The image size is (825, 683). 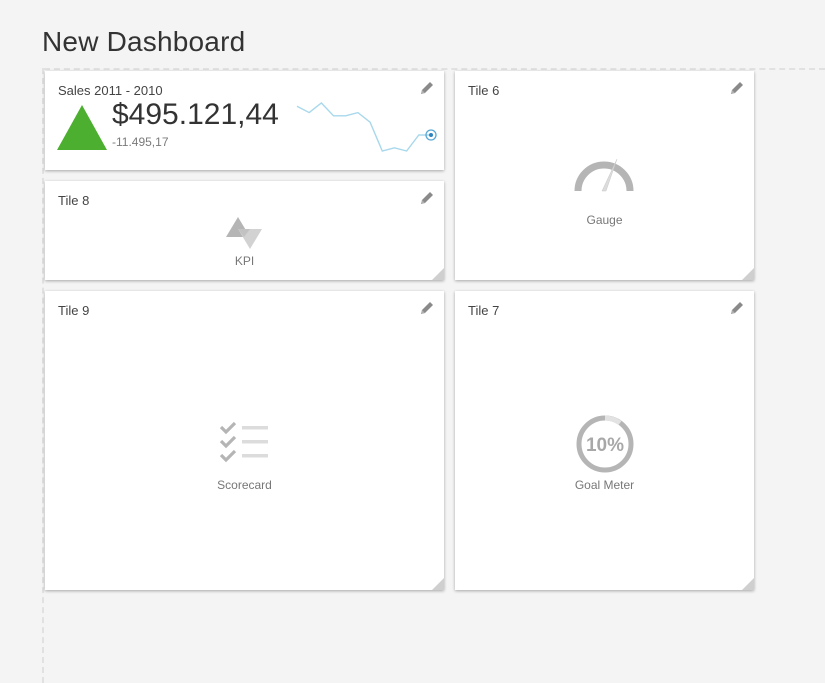 What do you see at coordinates (74, 200) in the screenshot?
I see `tile-title: Tile 8` at bounding box center [74, 200].